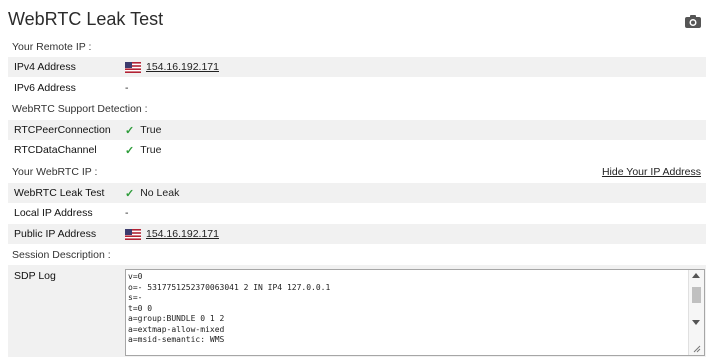 Image resolution: width=716 pixels, height=362 pixels. I want to click on sdp-label: SDP Log, so click(35, 276).